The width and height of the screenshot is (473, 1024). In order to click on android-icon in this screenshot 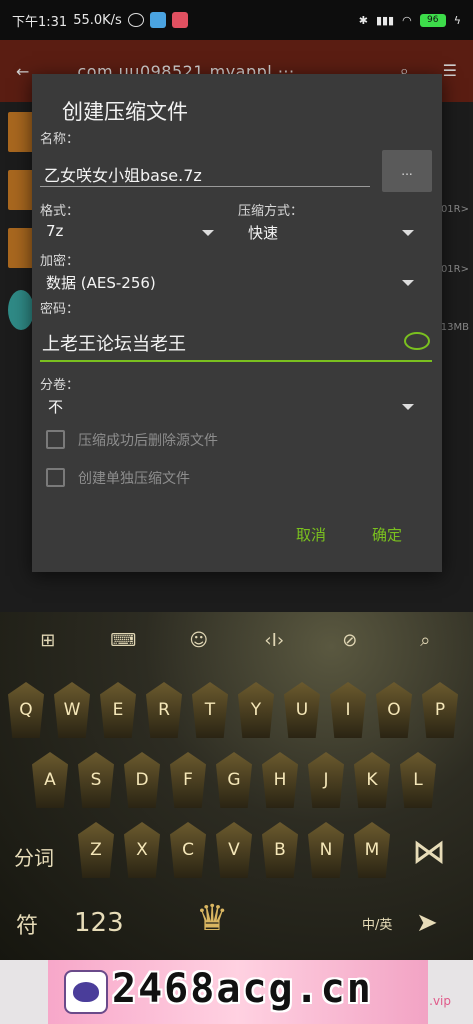, I will do `click(21, 310)`.